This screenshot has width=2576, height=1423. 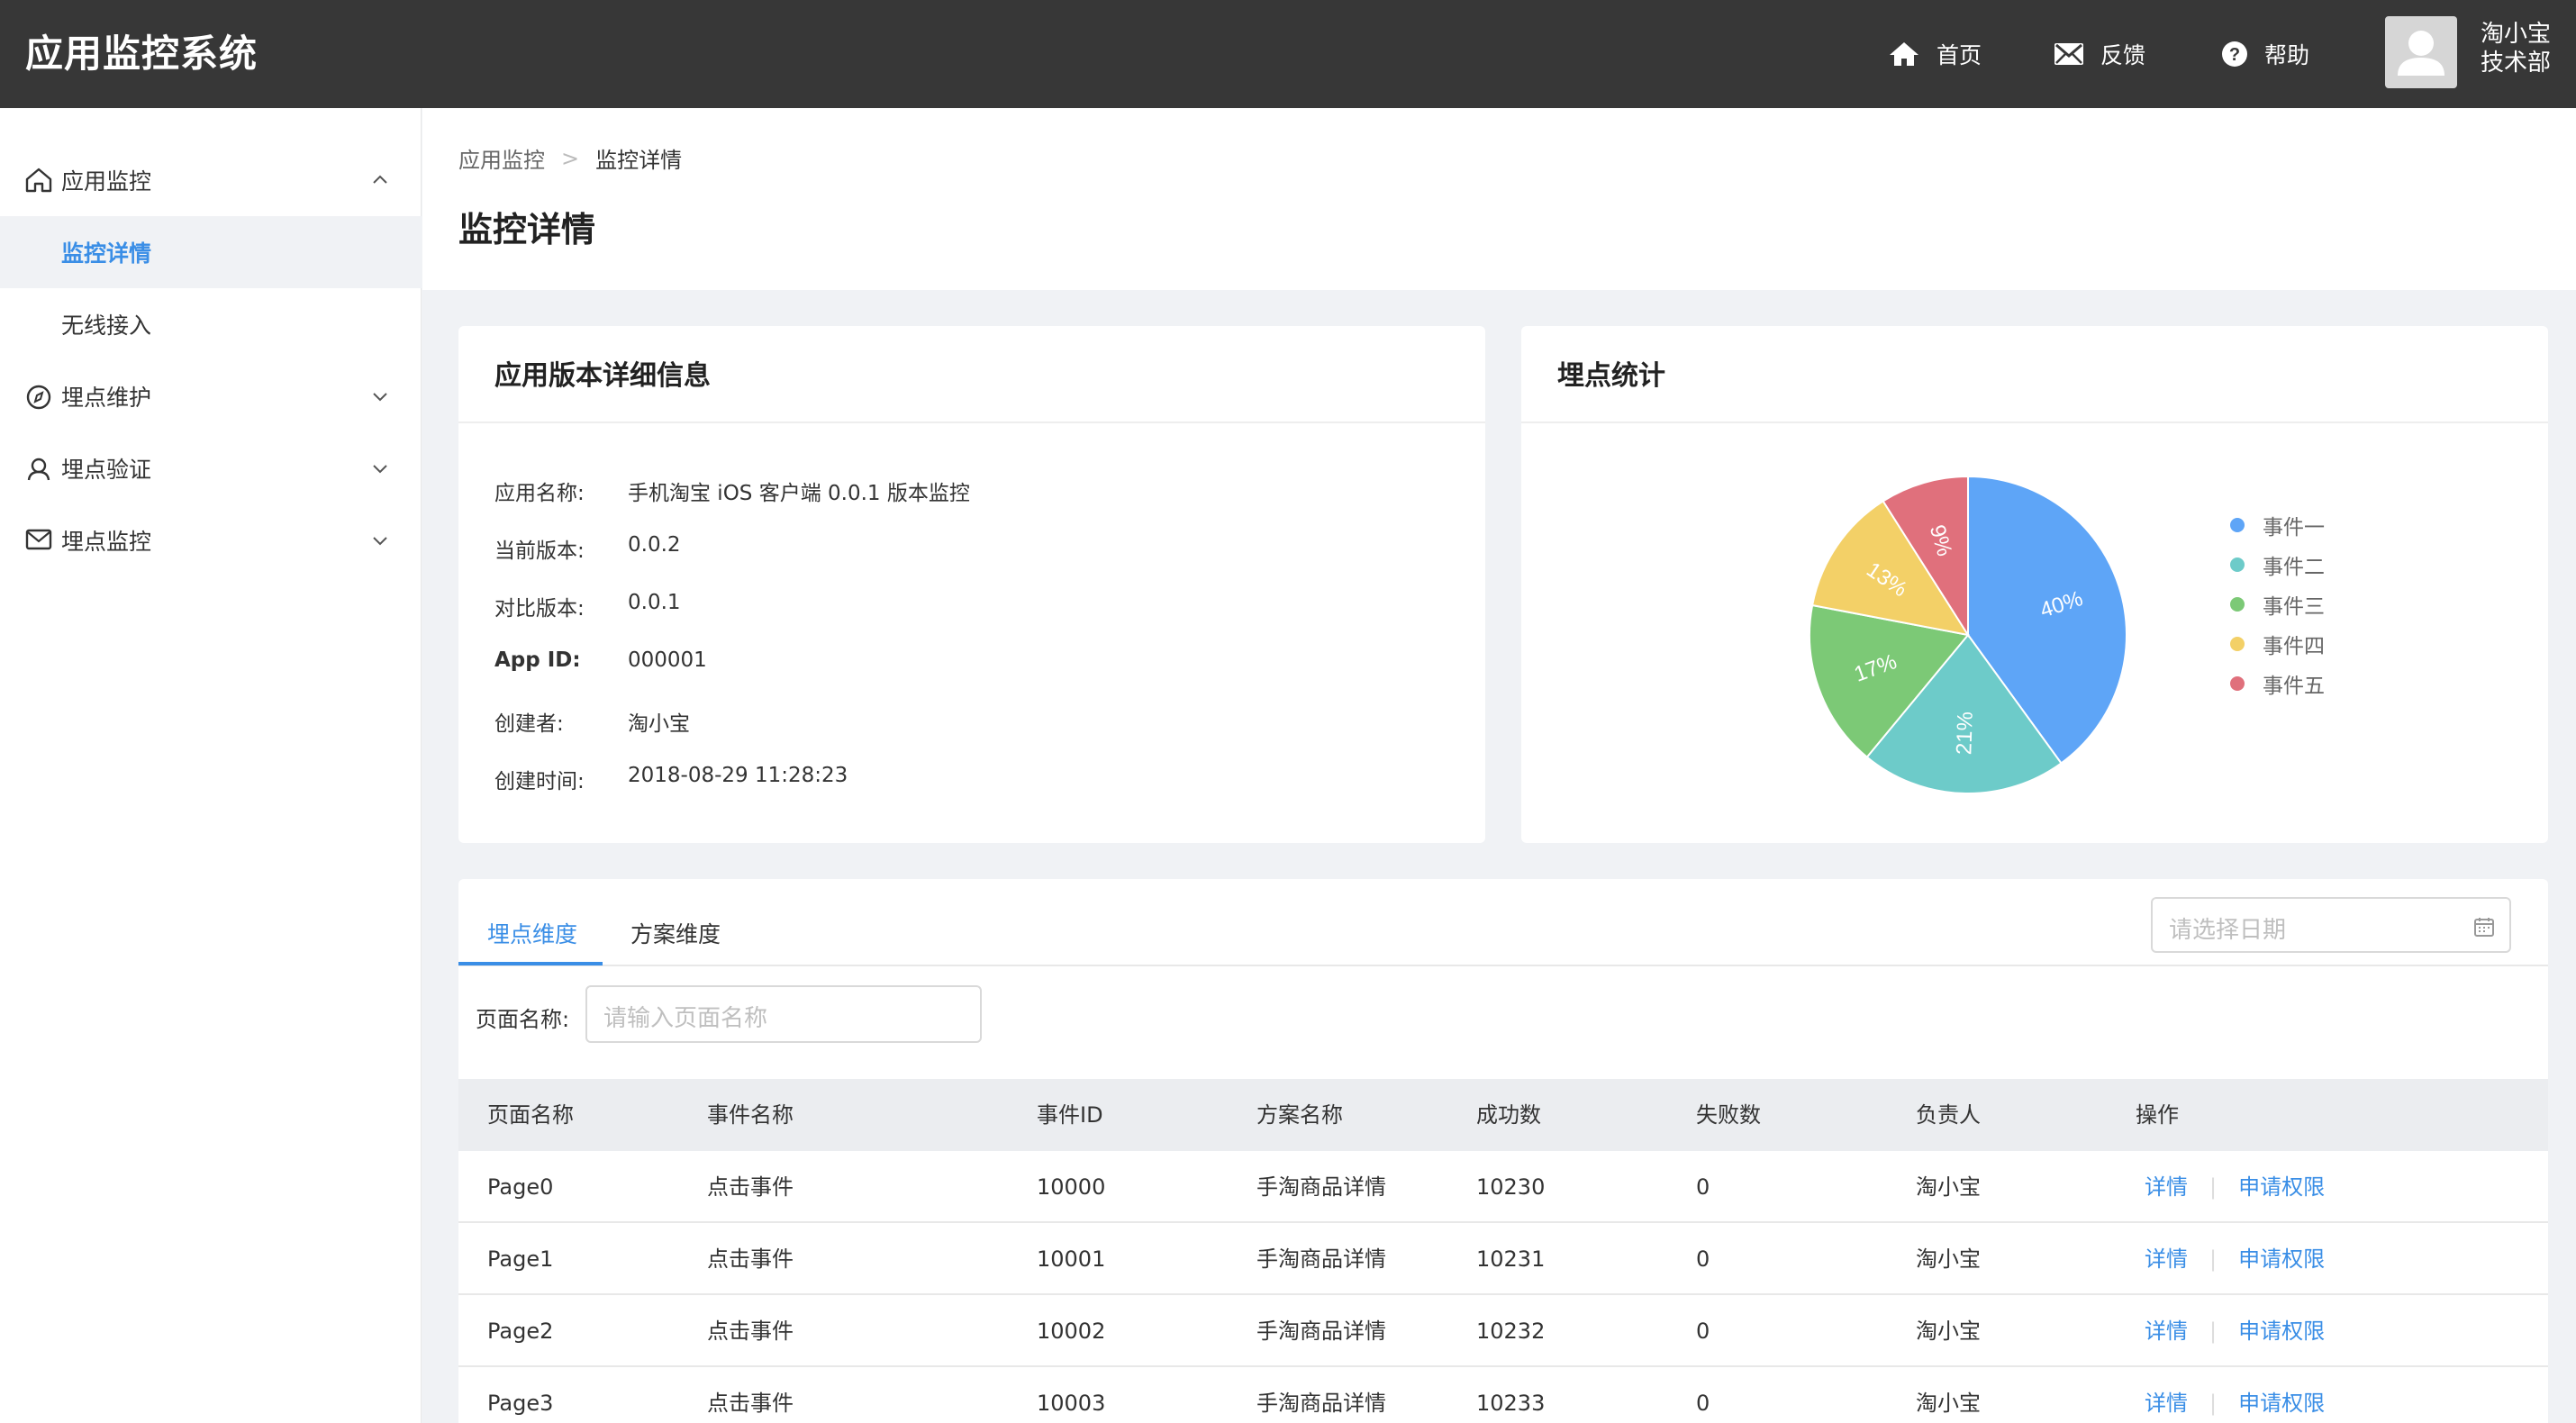 I want to click on tab-point-dimension: 埋点维度, so click(x=532, y=933).